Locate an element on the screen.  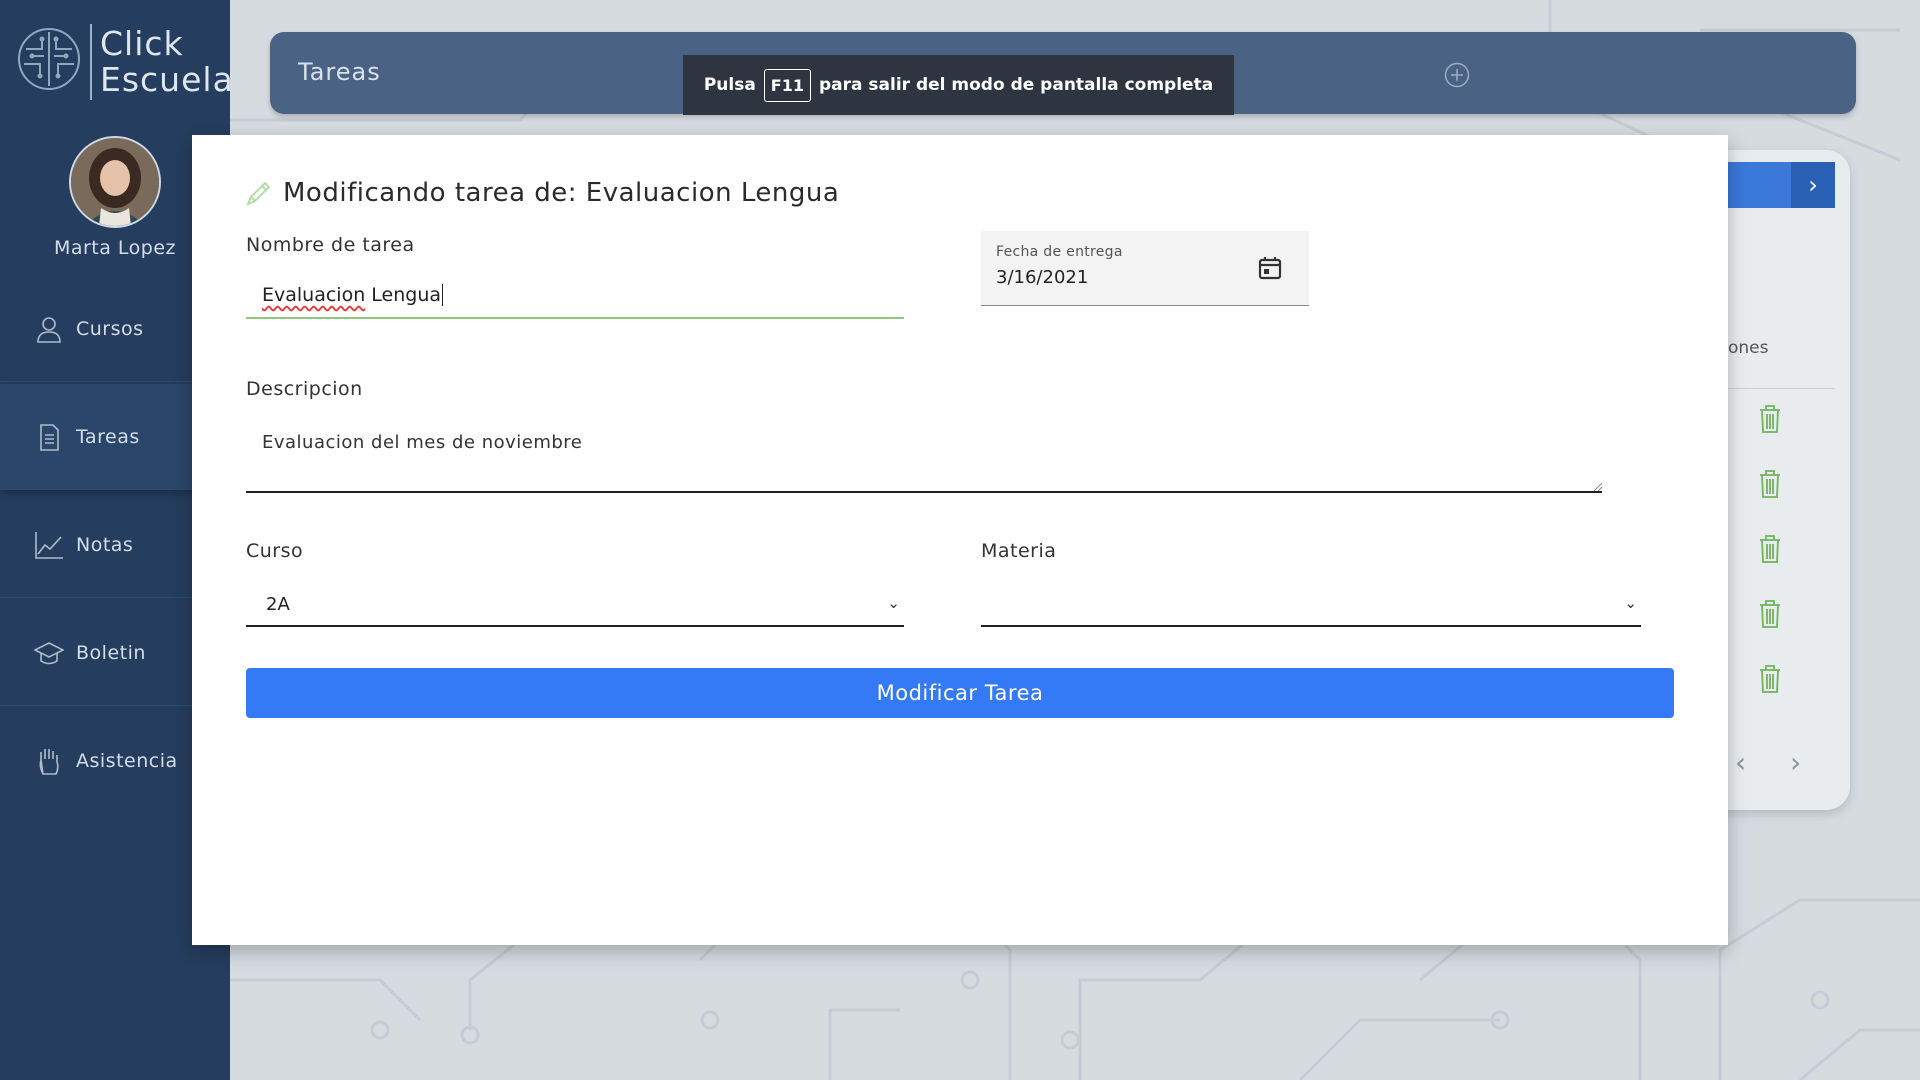
text-caret is located at coordinates (443, 295).